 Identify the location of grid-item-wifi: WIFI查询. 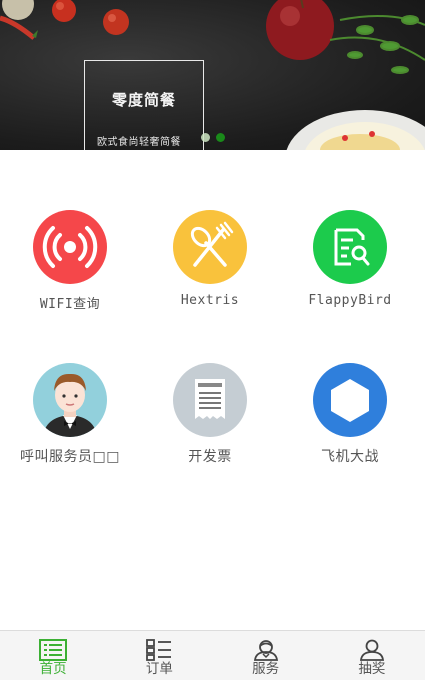
(70, 261).